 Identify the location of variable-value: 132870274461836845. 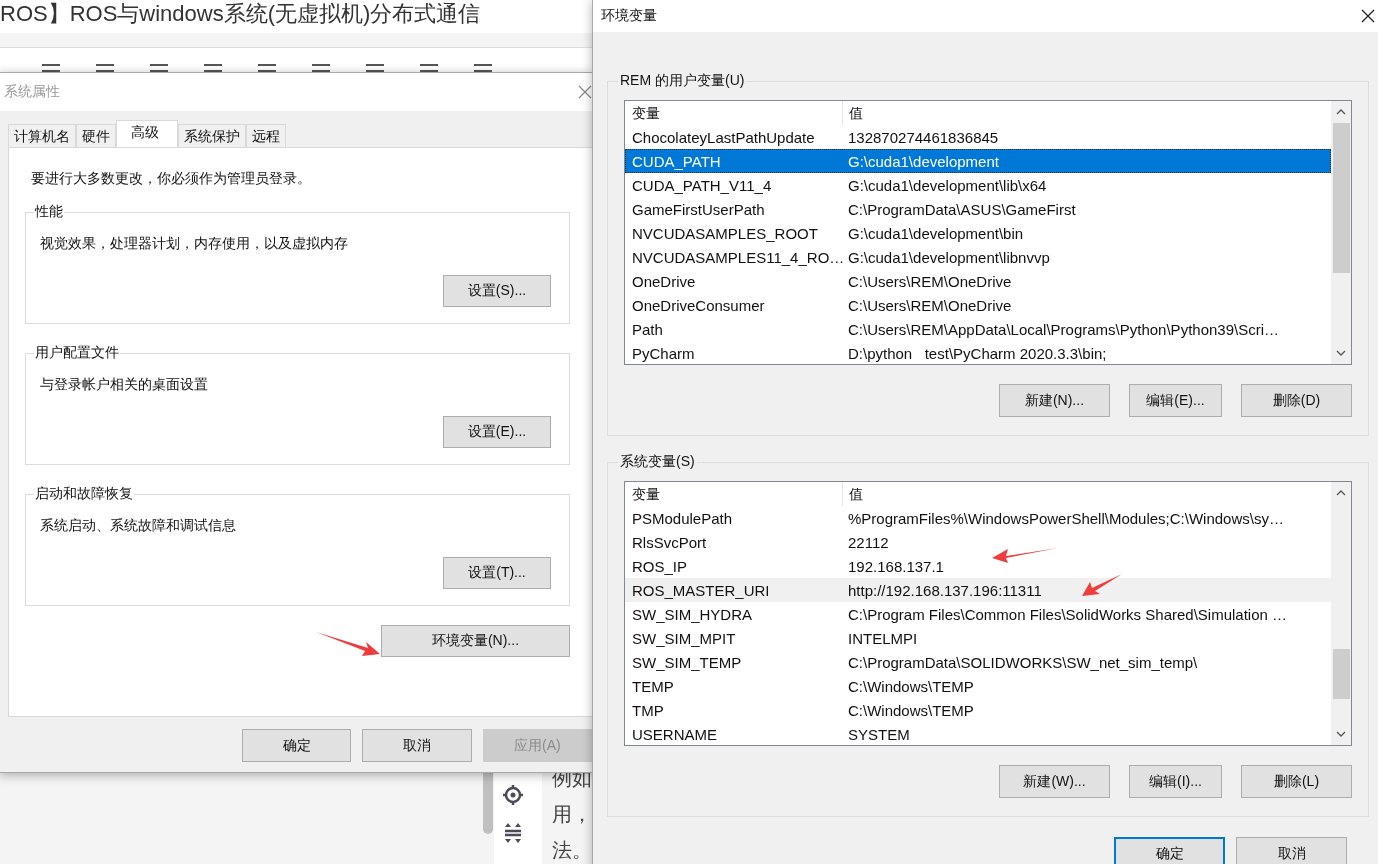
(923, 137).